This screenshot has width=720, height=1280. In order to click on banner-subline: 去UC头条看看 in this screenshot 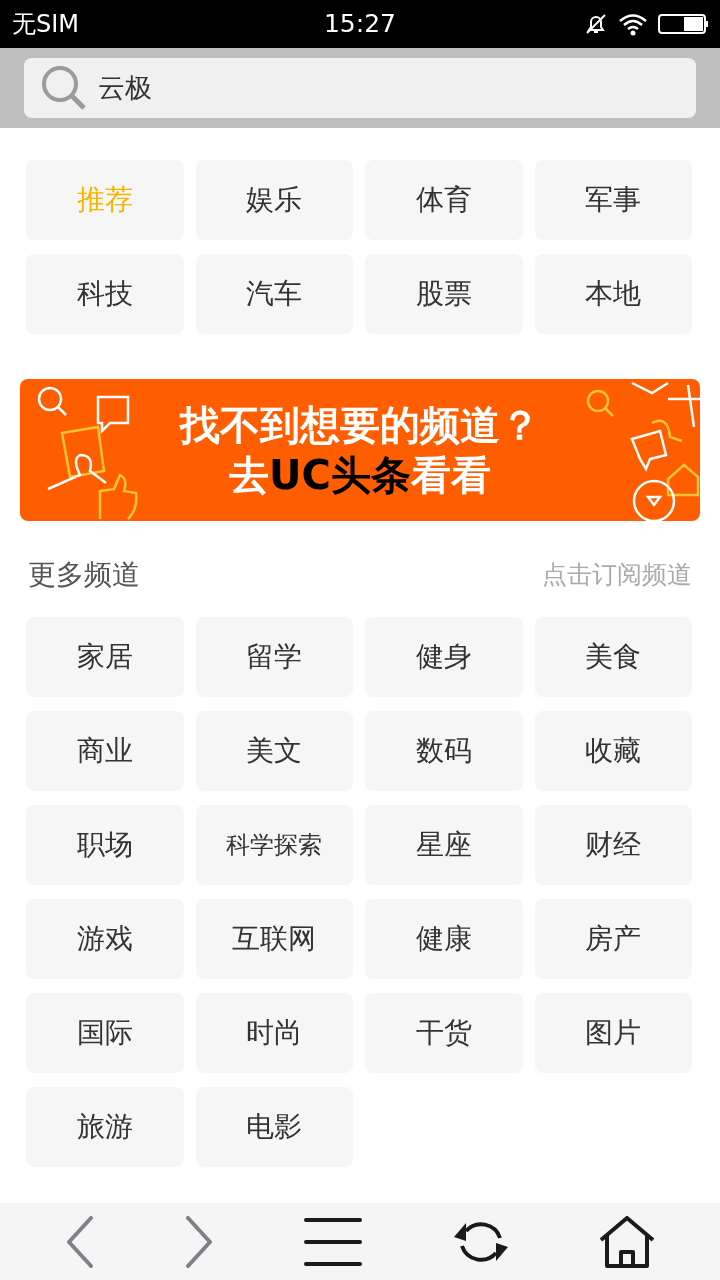, I will do `click(360, 475)`.